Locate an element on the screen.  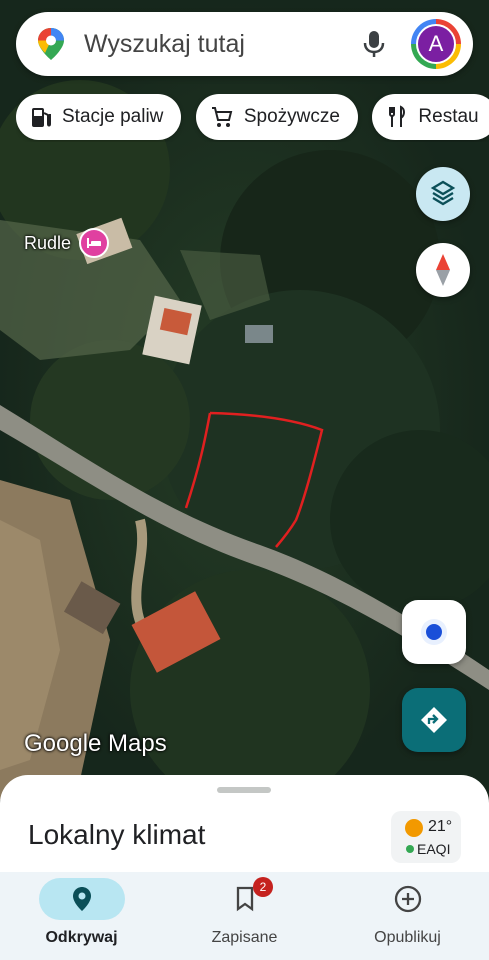
place-marker: Rudle is located at coordinates (67, 243).